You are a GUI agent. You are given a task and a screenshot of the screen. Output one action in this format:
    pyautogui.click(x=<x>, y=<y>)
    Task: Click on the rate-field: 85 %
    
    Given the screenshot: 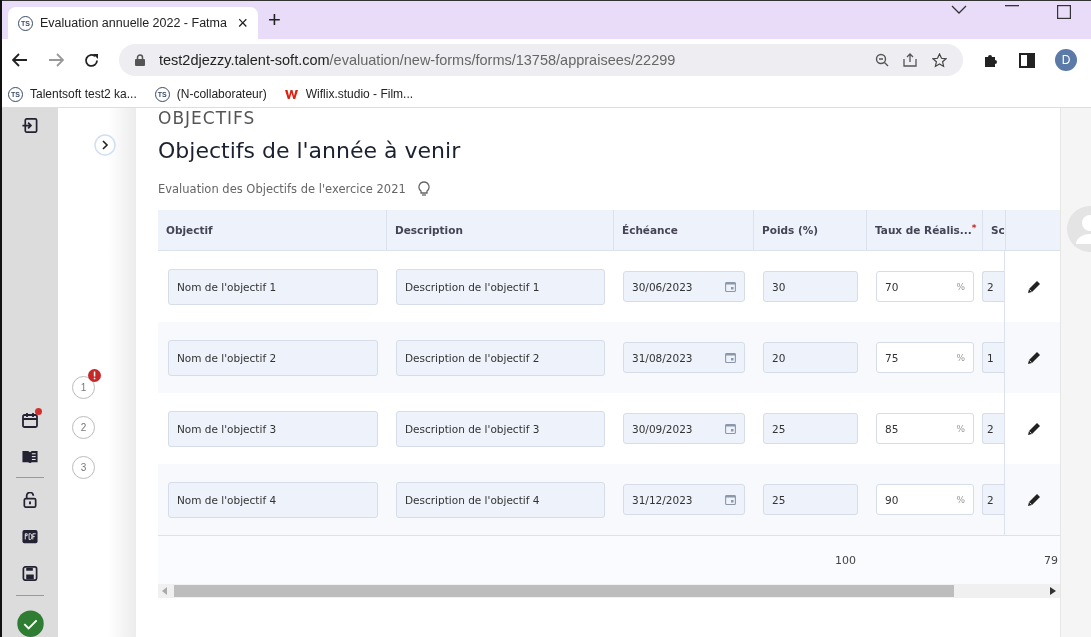 What is the action you would take?
    pyautogui.click(x=925, y=428)
    